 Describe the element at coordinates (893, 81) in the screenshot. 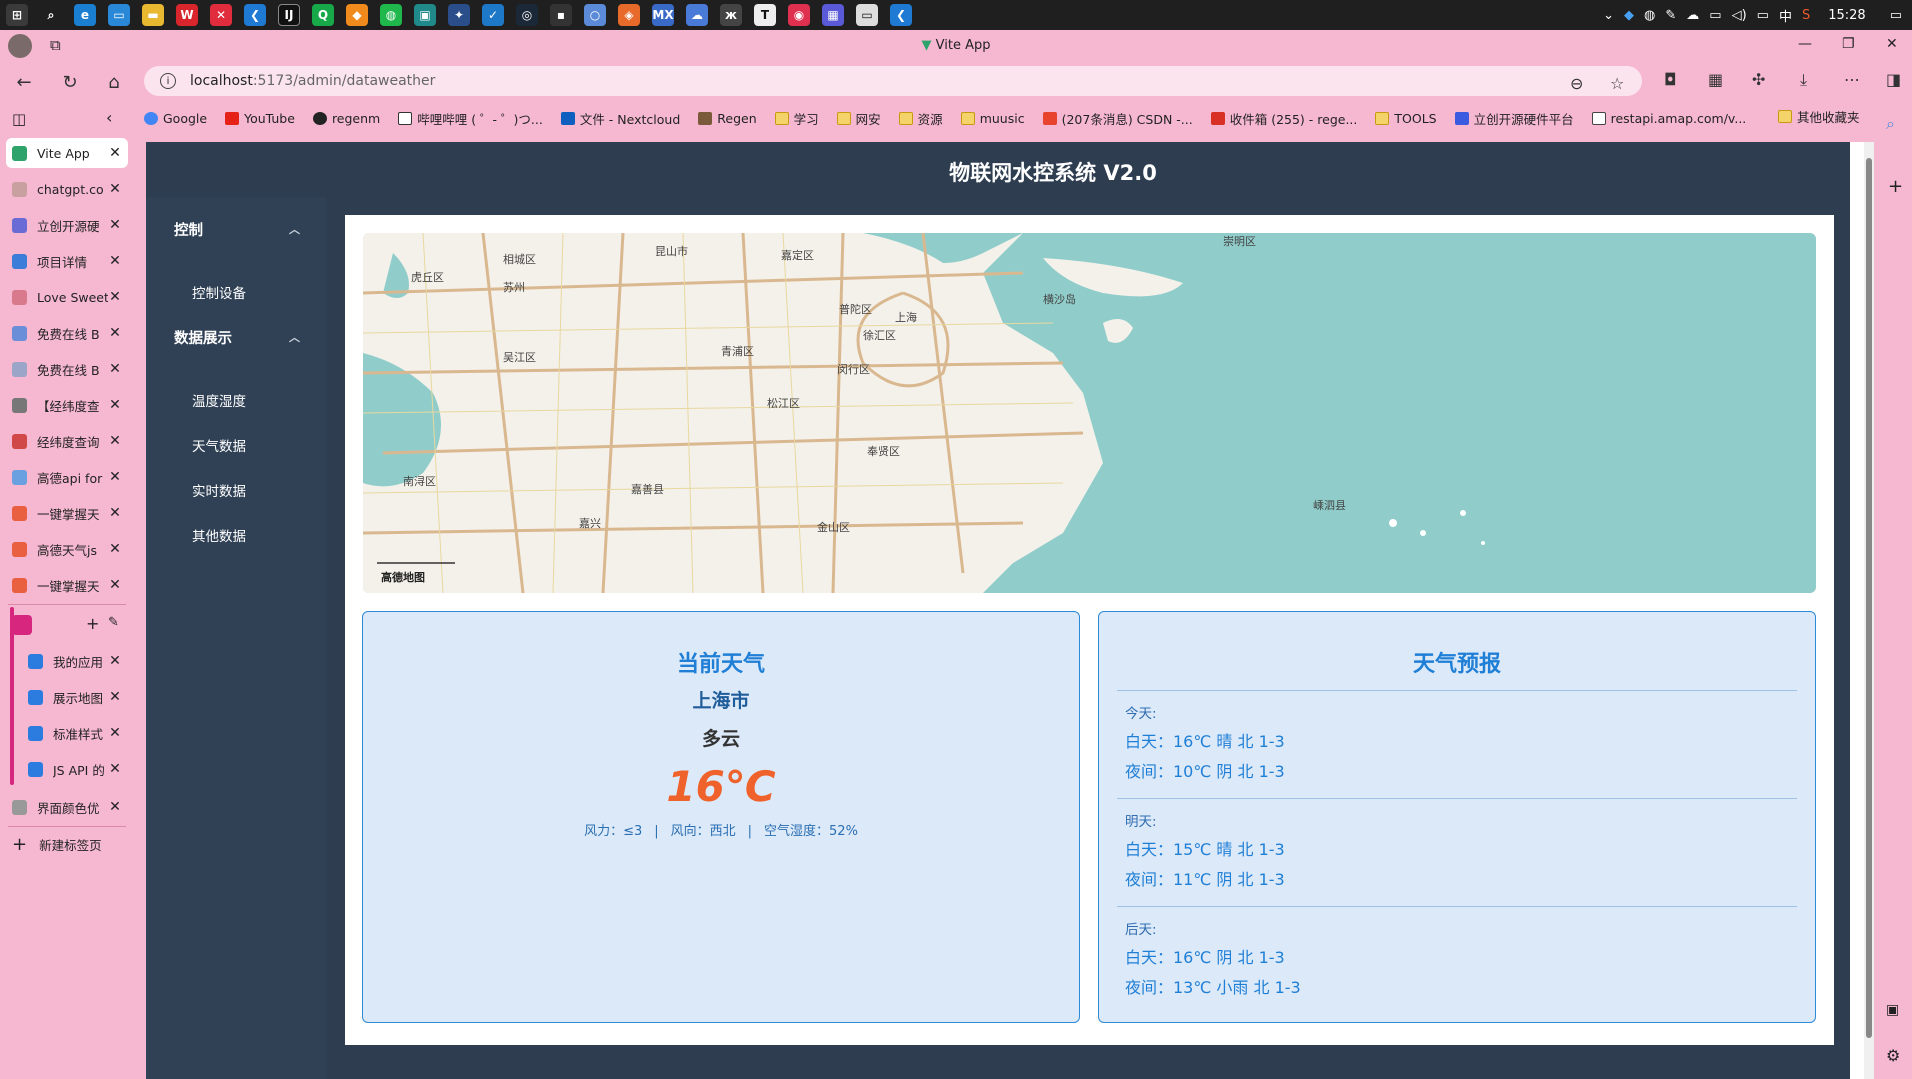

I see `address-bar: i localhost:5173/admin/dataweather ⊖ ☆` at that location.